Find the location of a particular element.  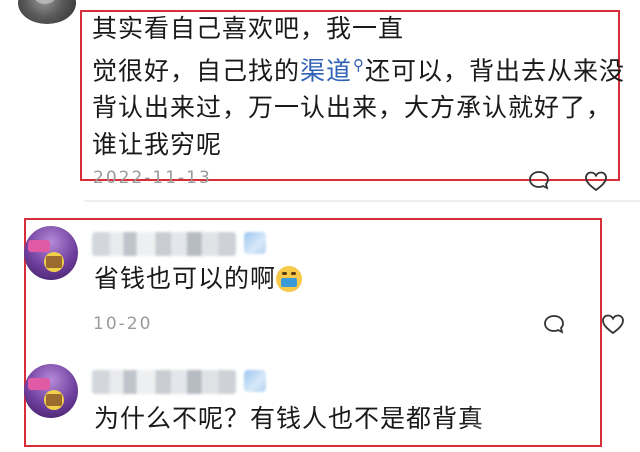

comment-1-line-3: 背认出来过，万一认出来，大方承认就好了， is located at coordinates (352, 108).